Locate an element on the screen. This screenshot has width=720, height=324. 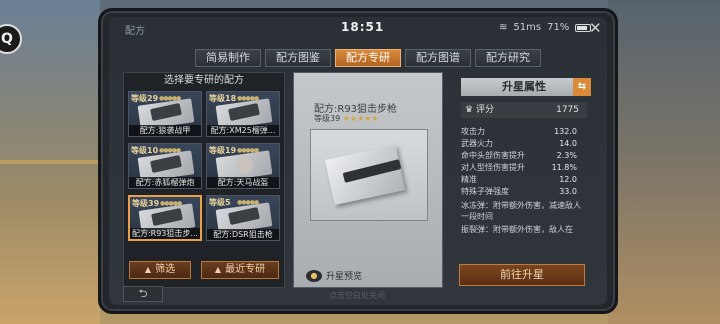
recent-research-button: ▲ 最近专研 is located at coordinates (240, 270).